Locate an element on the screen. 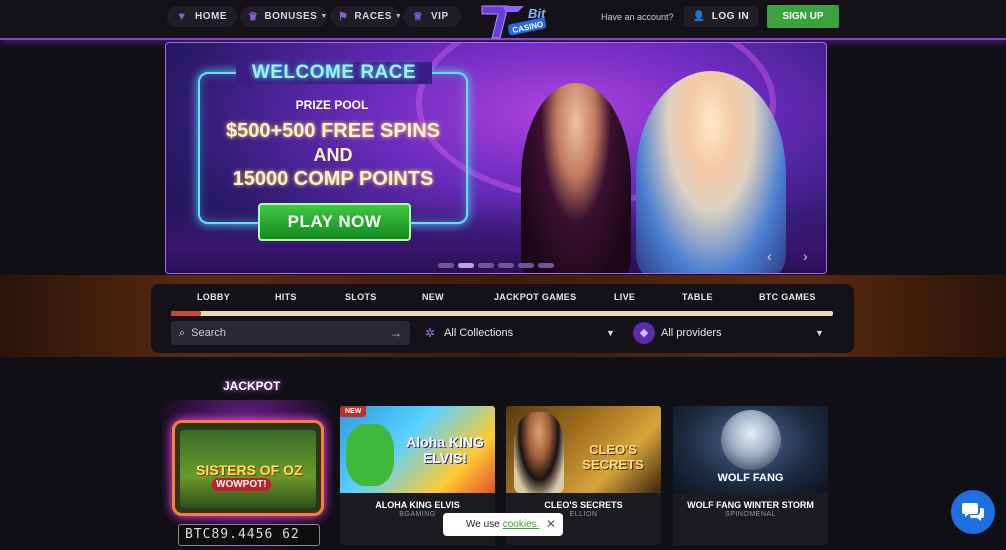 This screenshot has width=1006, height=550. hero-character-left is located at coordinates (576, 178).